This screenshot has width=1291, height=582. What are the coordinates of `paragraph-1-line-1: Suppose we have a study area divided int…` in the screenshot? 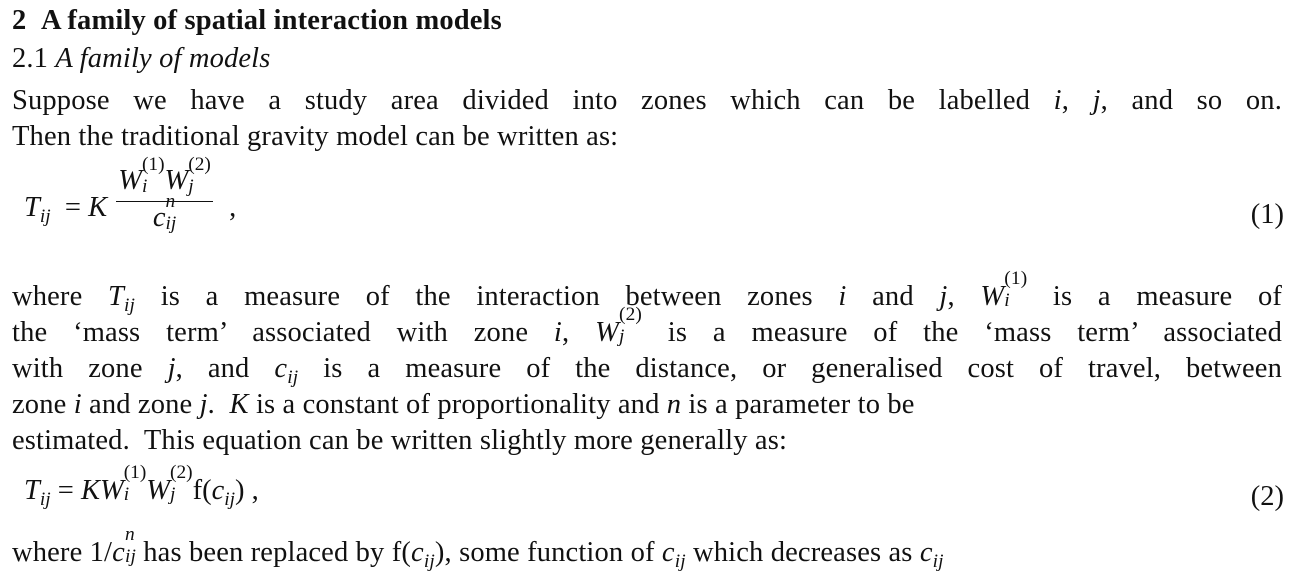 It's located at (647, 100).